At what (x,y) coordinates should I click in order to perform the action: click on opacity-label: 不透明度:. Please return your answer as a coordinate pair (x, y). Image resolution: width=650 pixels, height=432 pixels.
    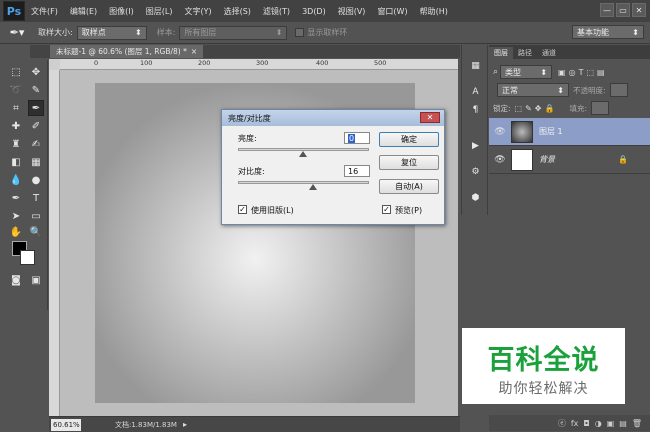
    Looking at the image, I should click on (589, 90).